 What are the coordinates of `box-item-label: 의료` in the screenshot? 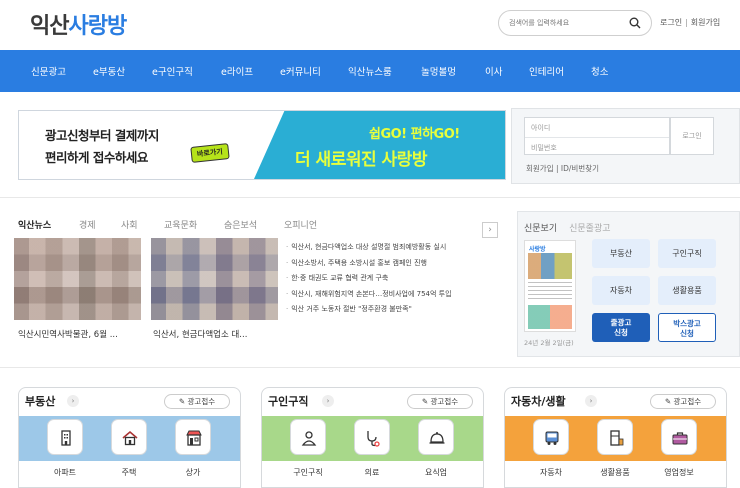 It's located at (372, 472).